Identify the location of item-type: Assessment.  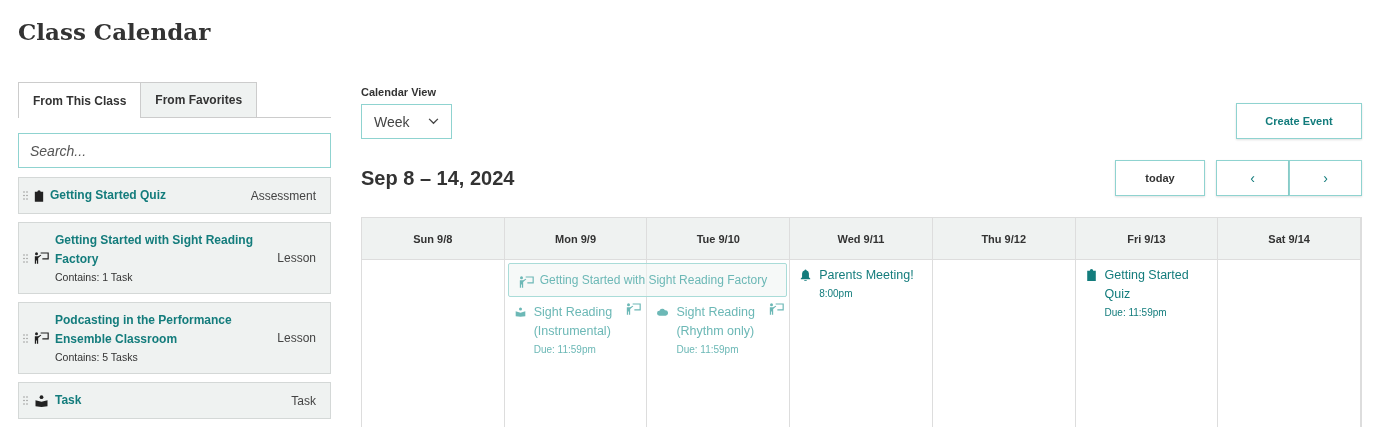
(283, 195).